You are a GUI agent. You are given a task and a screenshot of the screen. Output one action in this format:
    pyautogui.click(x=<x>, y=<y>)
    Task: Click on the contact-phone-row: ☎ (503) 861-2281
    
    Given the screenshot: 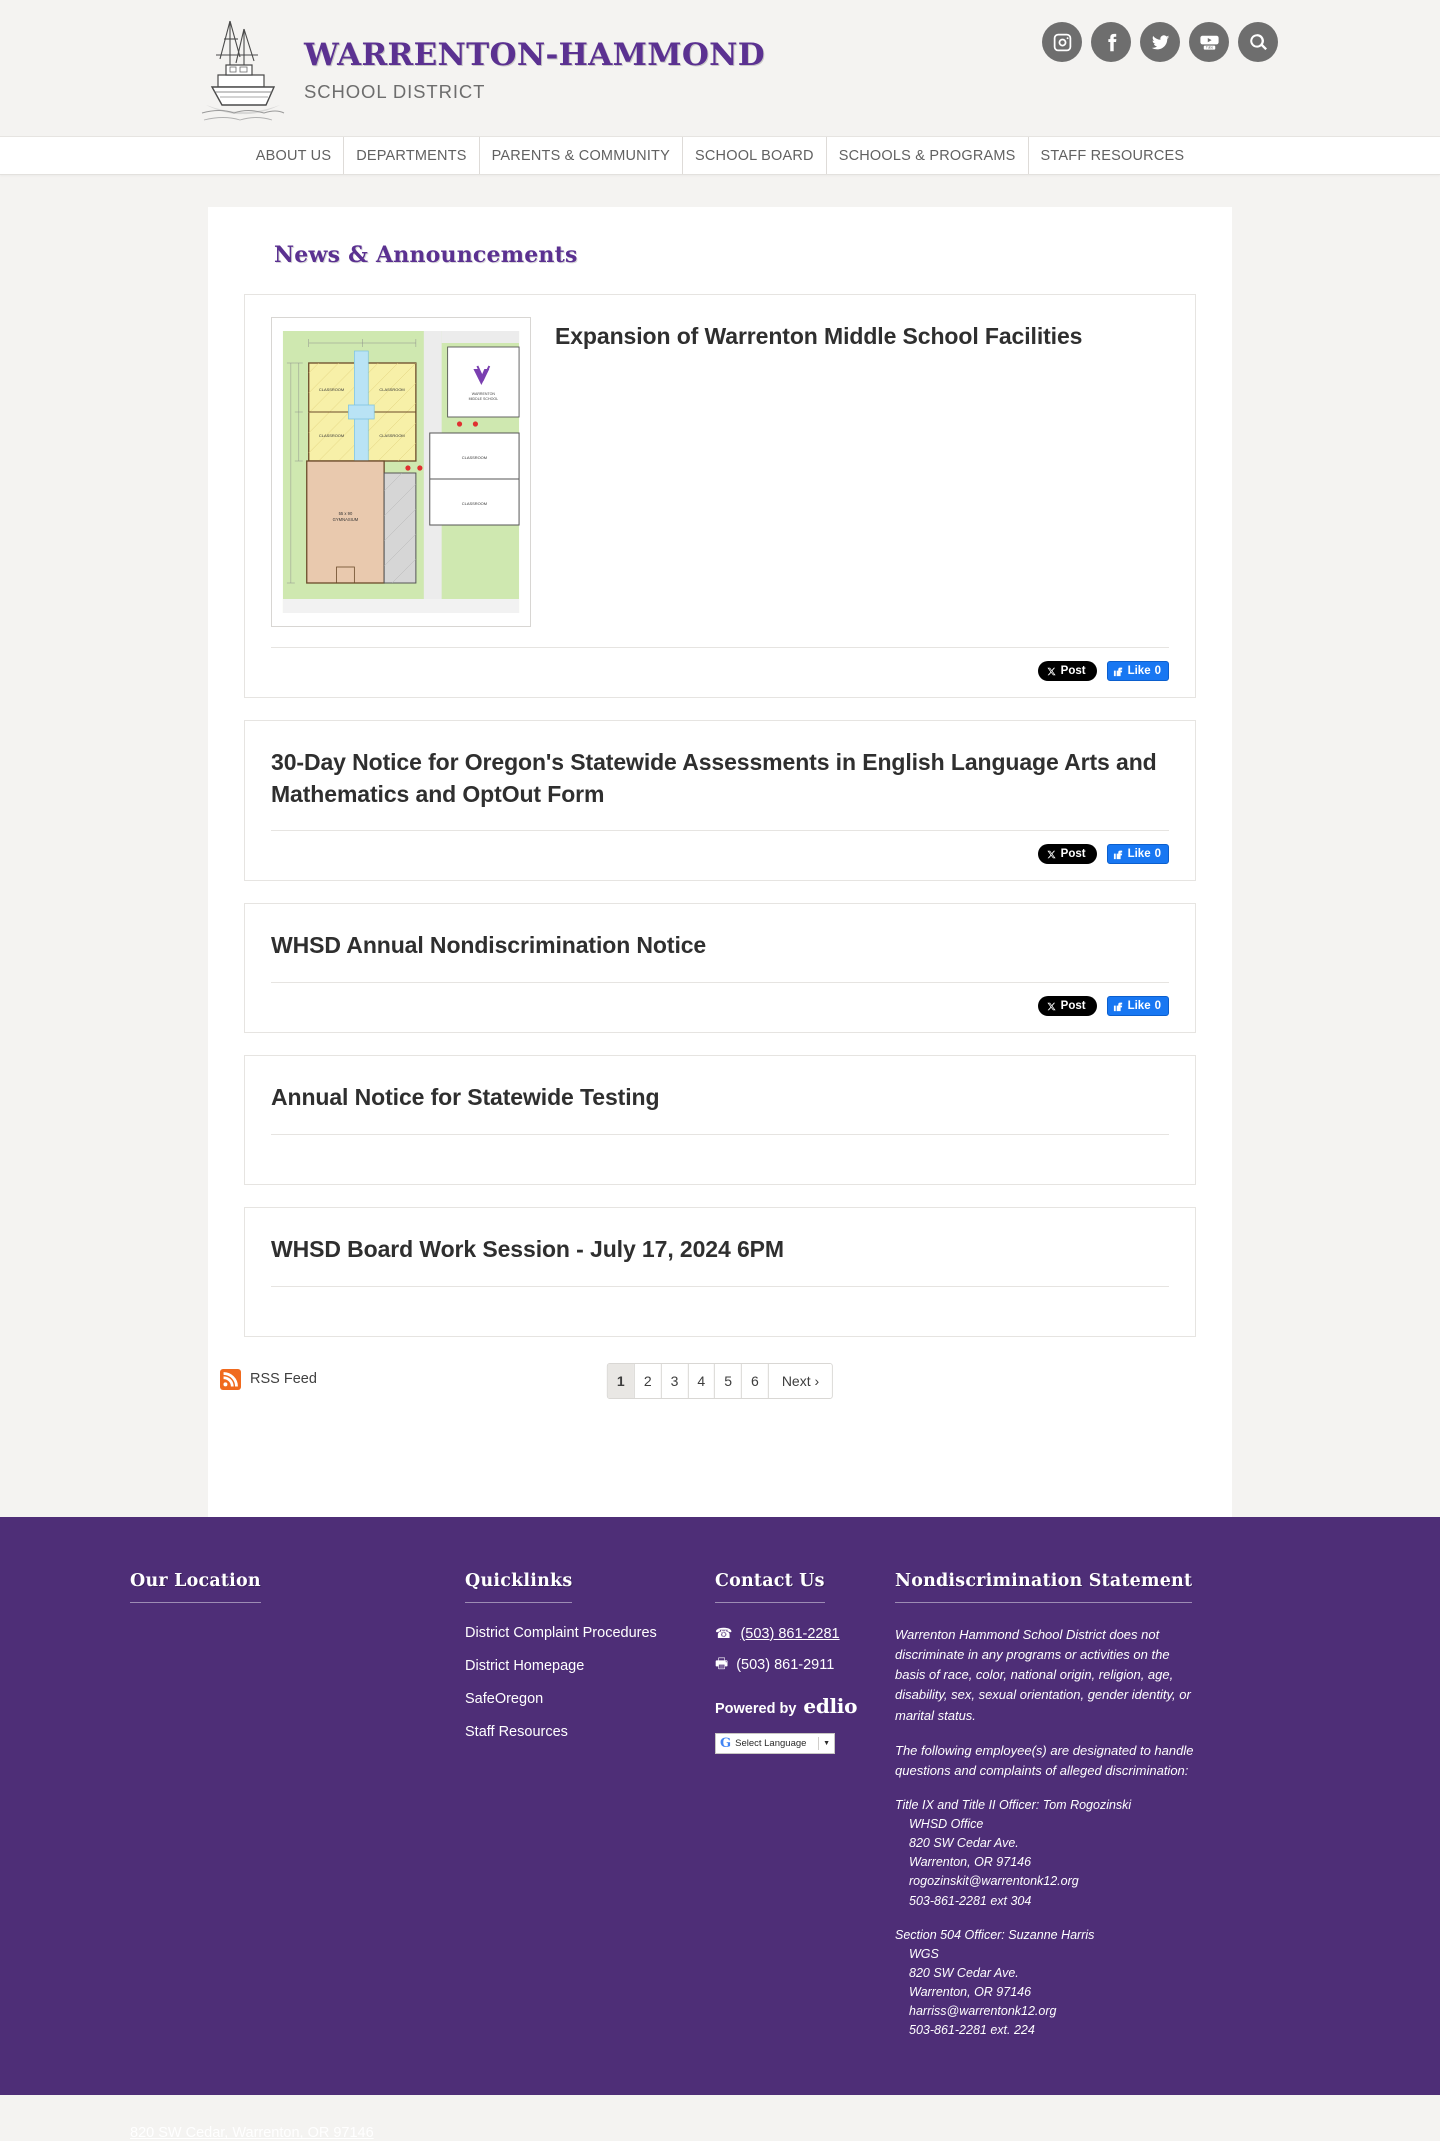 What is the action you would take?
    pyautogui.click(x=796, y=1633)
    